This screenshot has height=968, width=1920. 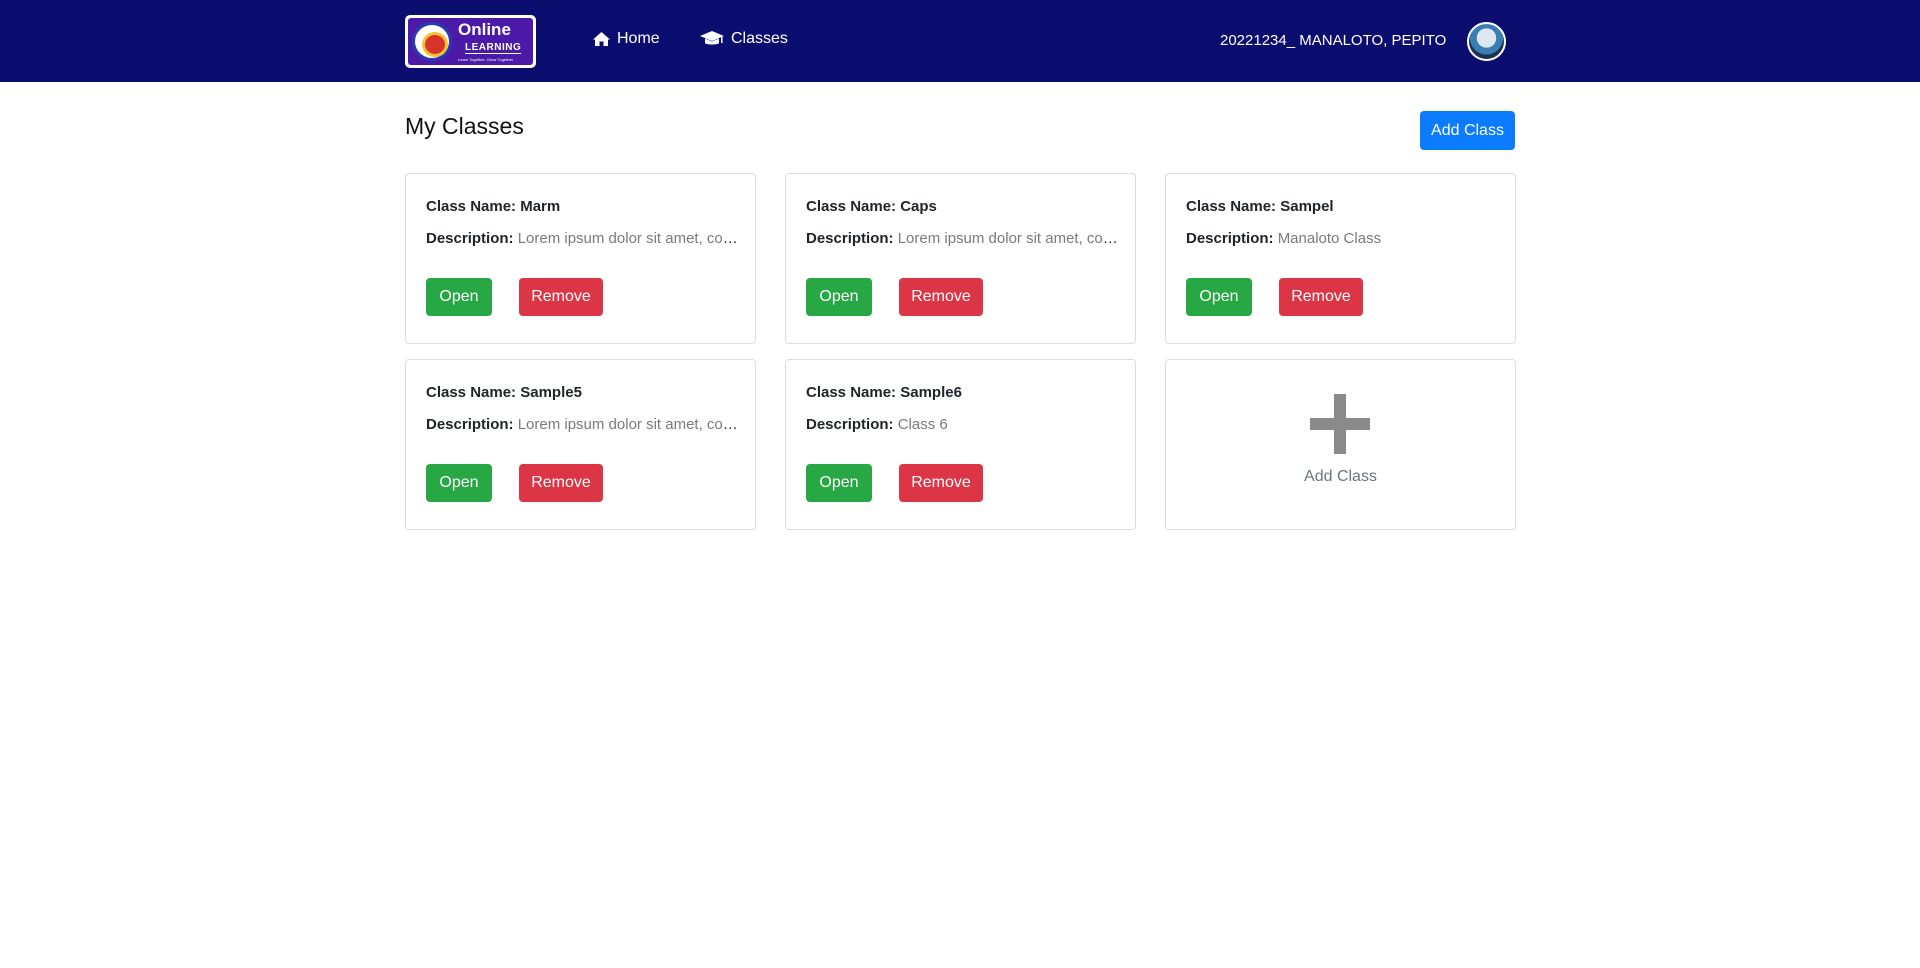 I want to click on add-class-card: Add Class, so click(x=1340, y=444).